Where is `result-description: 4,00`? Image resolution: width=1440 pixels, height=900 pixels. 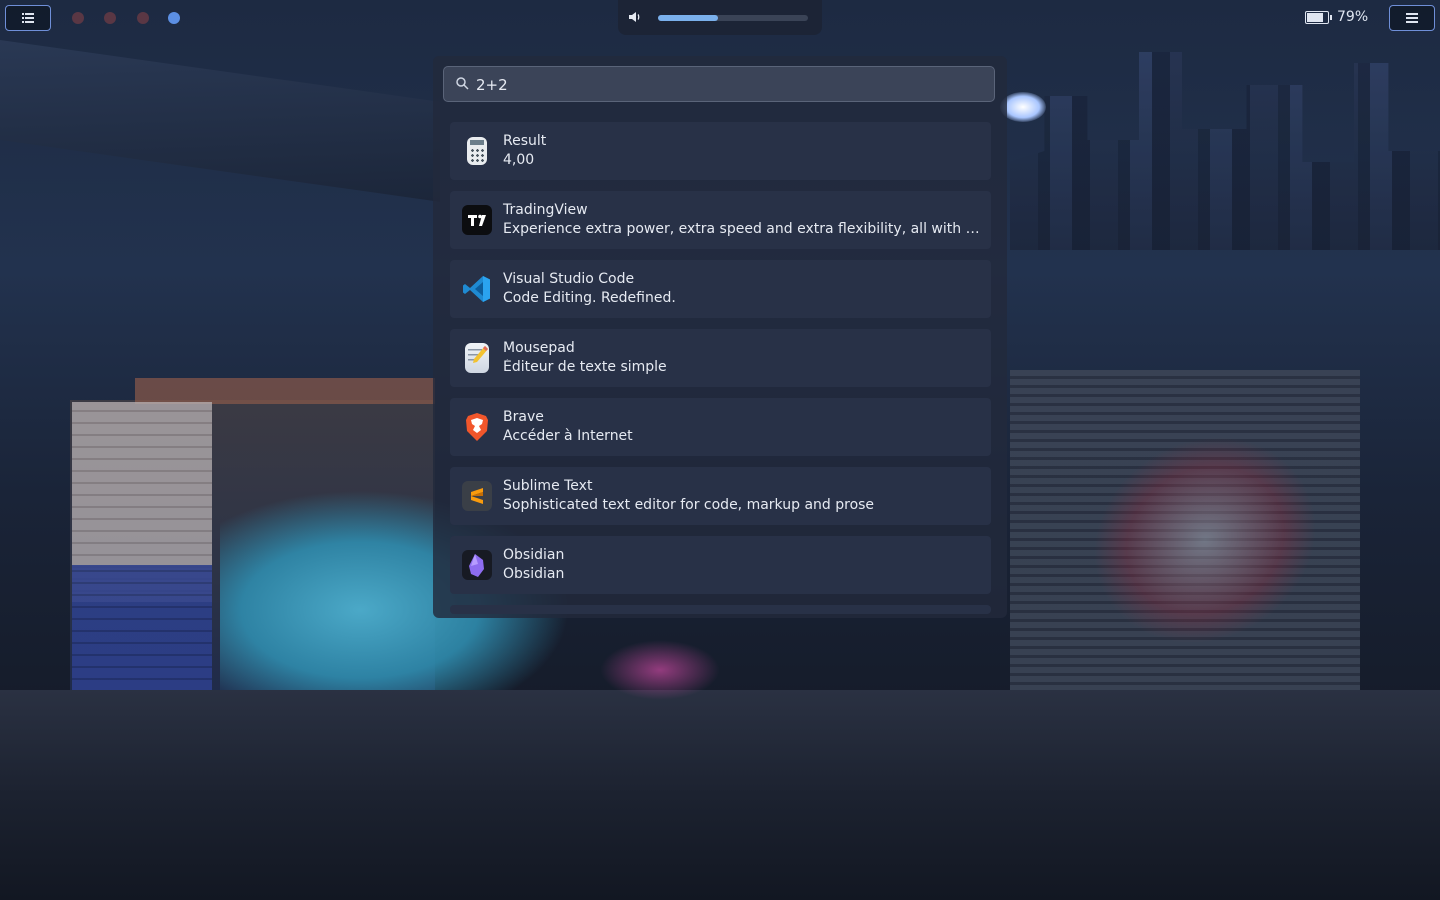 result-description: 4,00 is located at coordinates (519, 160).